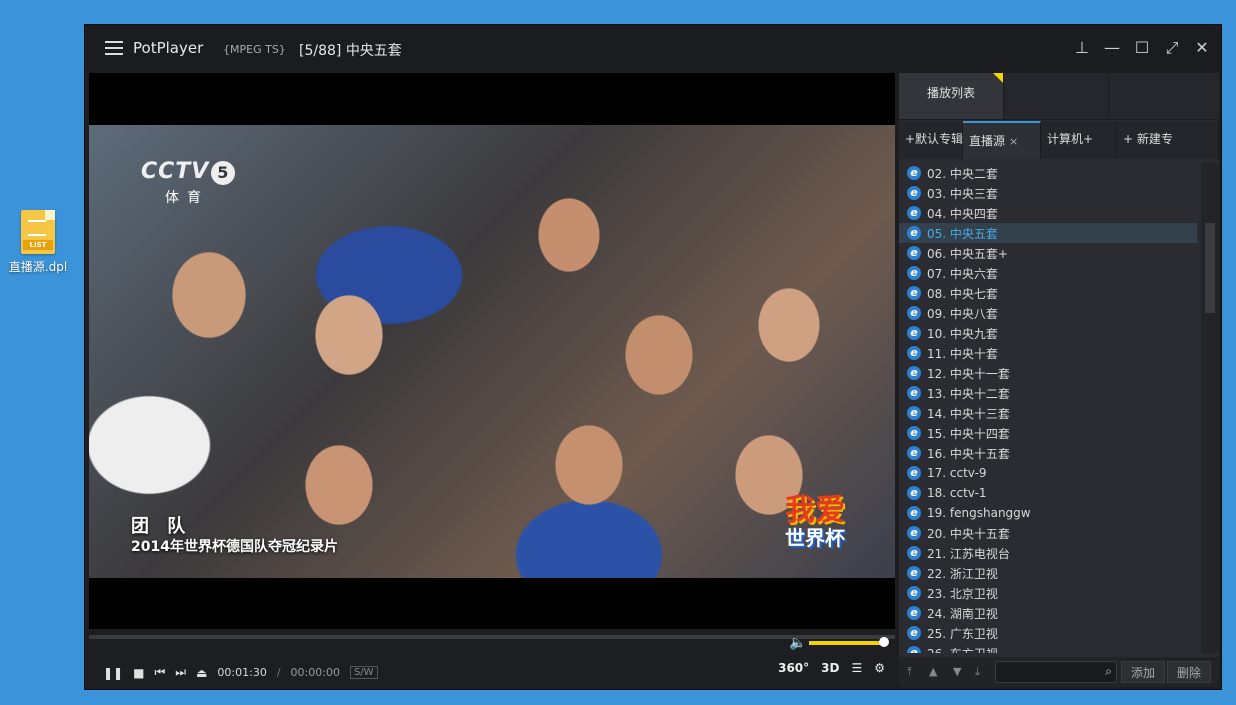  I want to click on pin-icon: ⊥, so click(1082, 48).